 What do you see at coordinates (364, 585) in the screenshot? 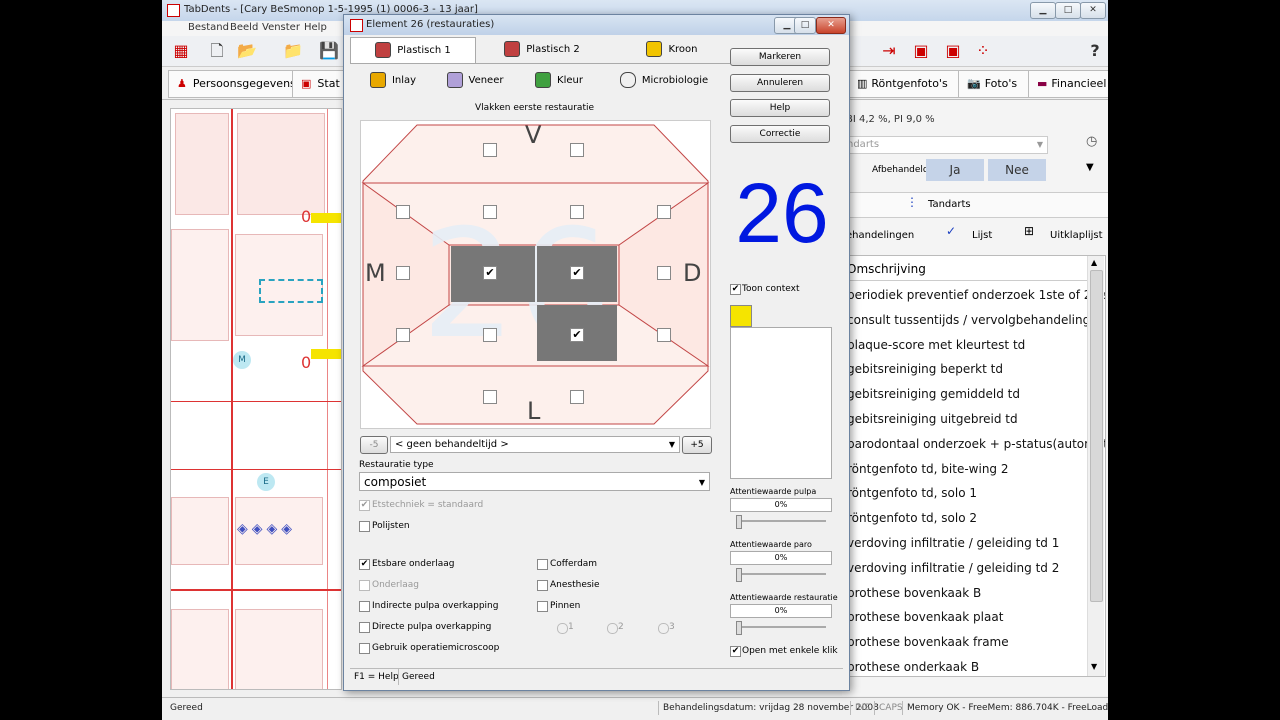
I see `onderlaag-checkbox` at bounding box center [364, 585].